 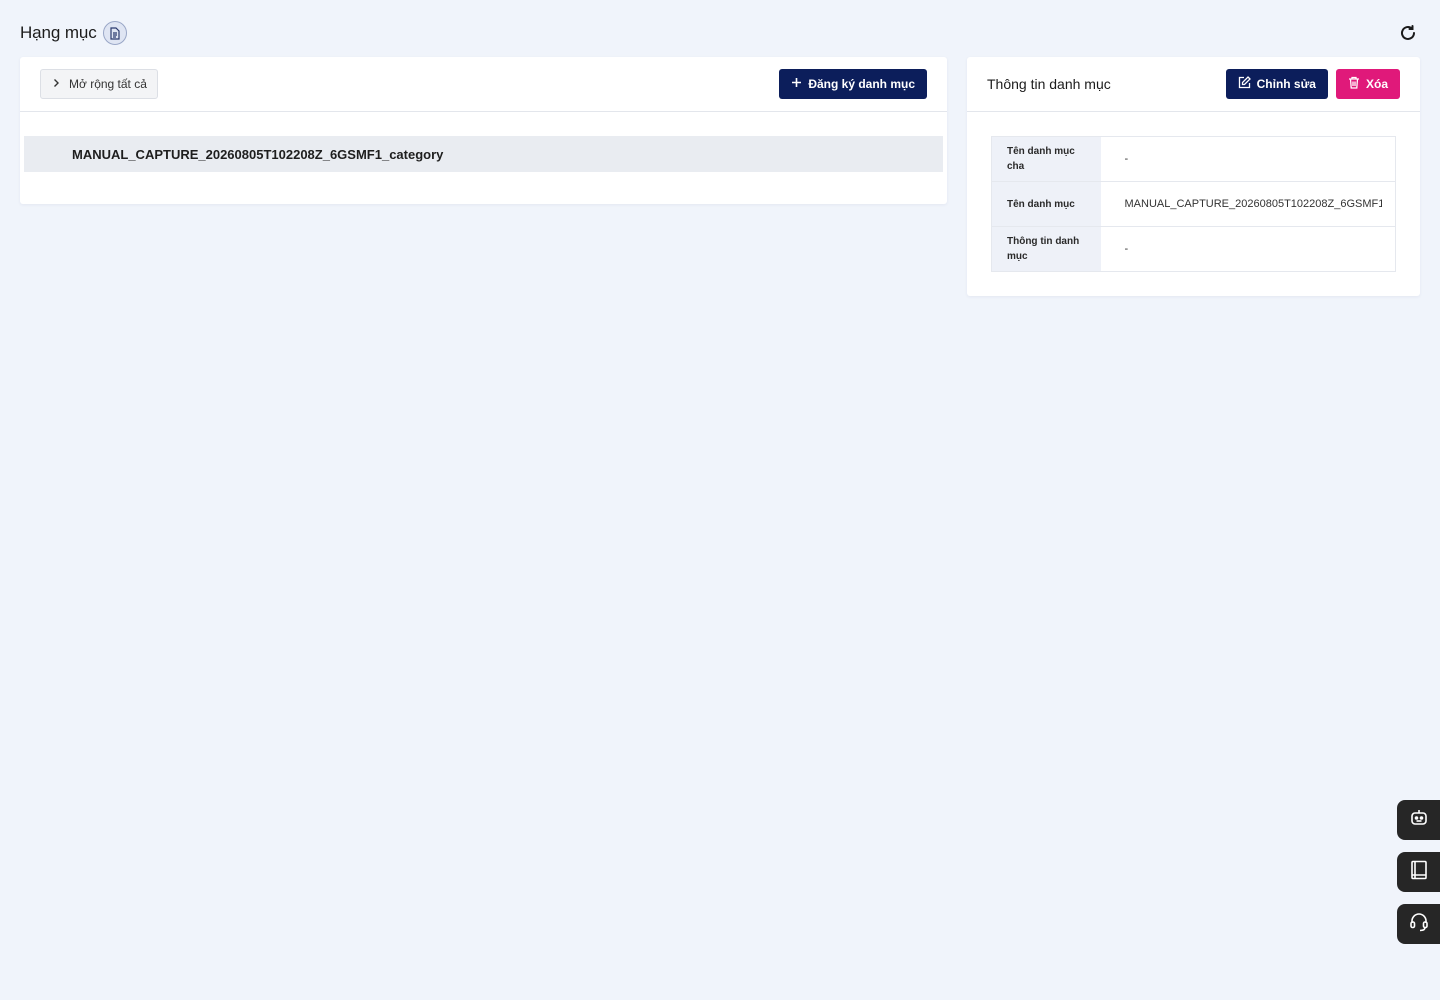 I want to click on chatbot-icon, so click(x=1419, y=820).